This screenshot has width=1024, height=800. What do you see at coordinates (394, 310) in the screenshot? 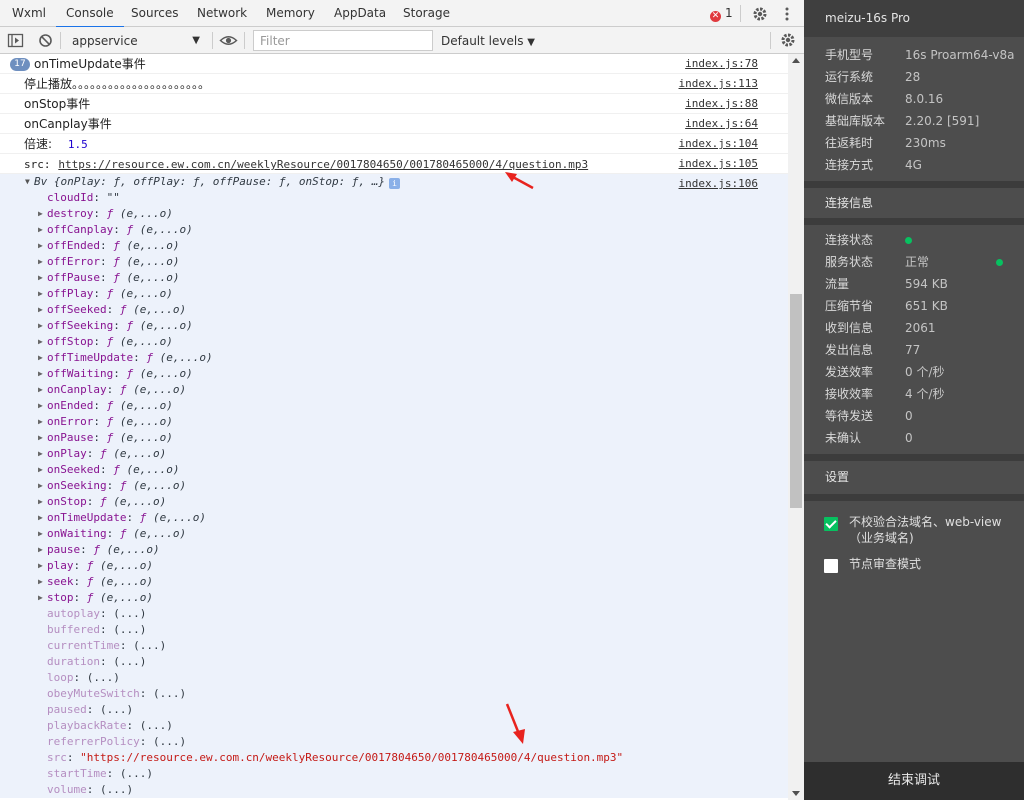
I see `object-method-row: ▶ offSeeked: ƒ (e,...o)` at bounding box center [394, 310].